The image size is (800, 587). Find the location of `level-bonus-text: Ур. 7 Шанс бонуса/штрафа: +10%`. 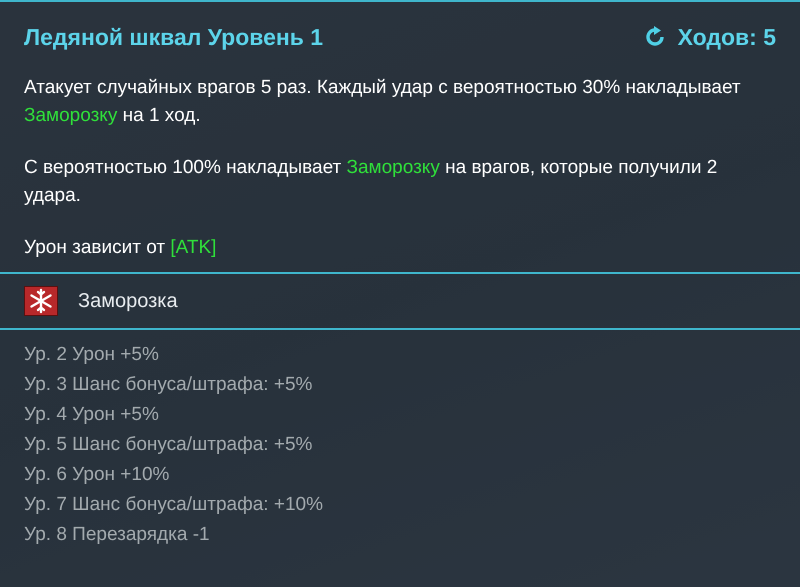

level-bonus-text: Ур. 7 Шанс бонуса/штрафа: +10% is located at coordinates (174, 505).